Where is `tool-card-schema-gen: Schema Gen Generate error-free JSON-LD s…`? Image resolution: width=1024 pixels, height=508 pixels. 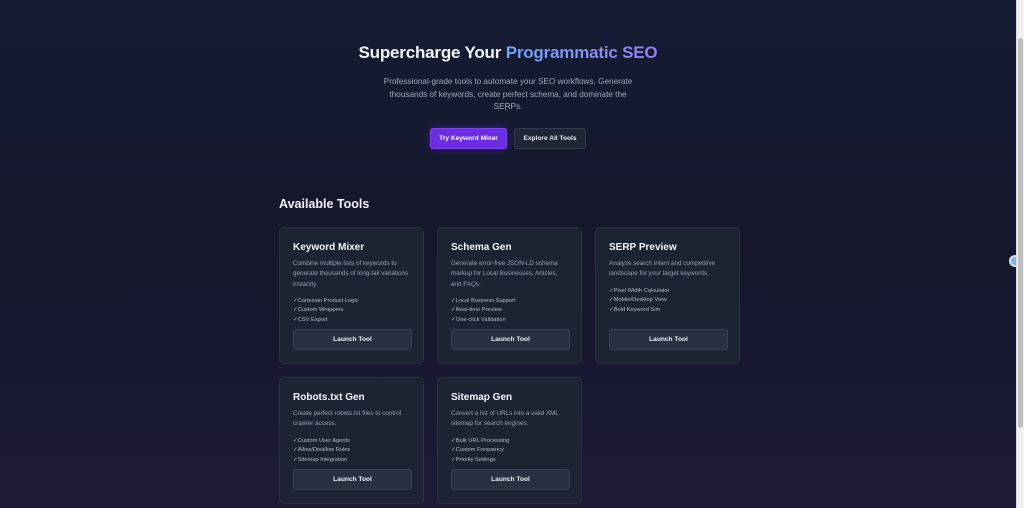
tool-card-schema-gen: Schema Gen Generate error-free JSON-LD s… is located at coordinates (509, 295).